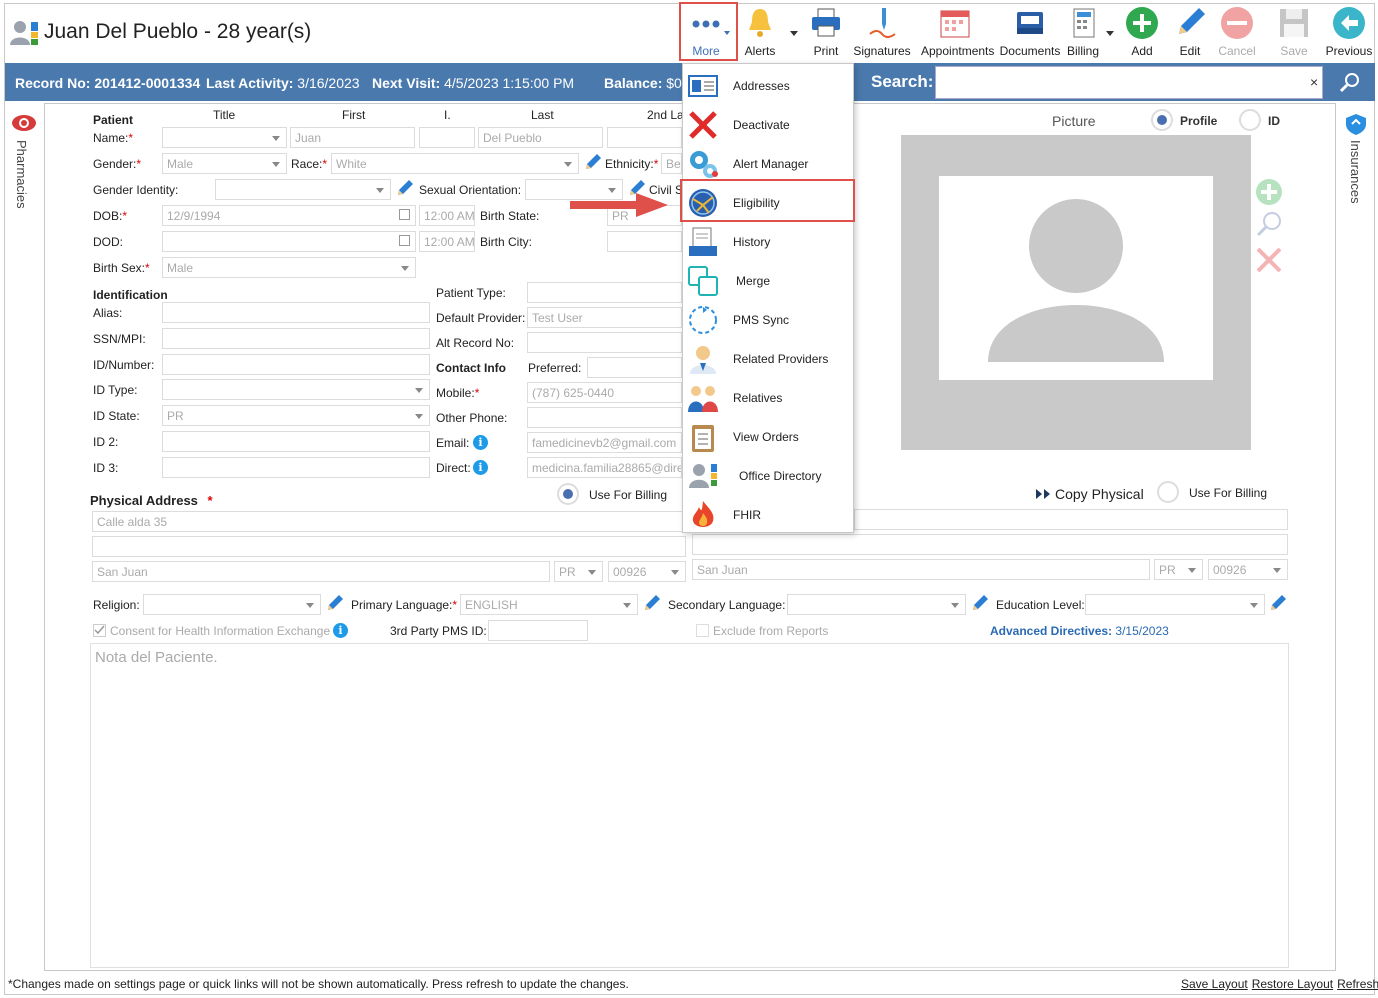 The image size is (1378, 998). Describe the element at coordinates (980, 603) in the screenshot. I see `secondary-language-edit-pencil-icon` at that location.